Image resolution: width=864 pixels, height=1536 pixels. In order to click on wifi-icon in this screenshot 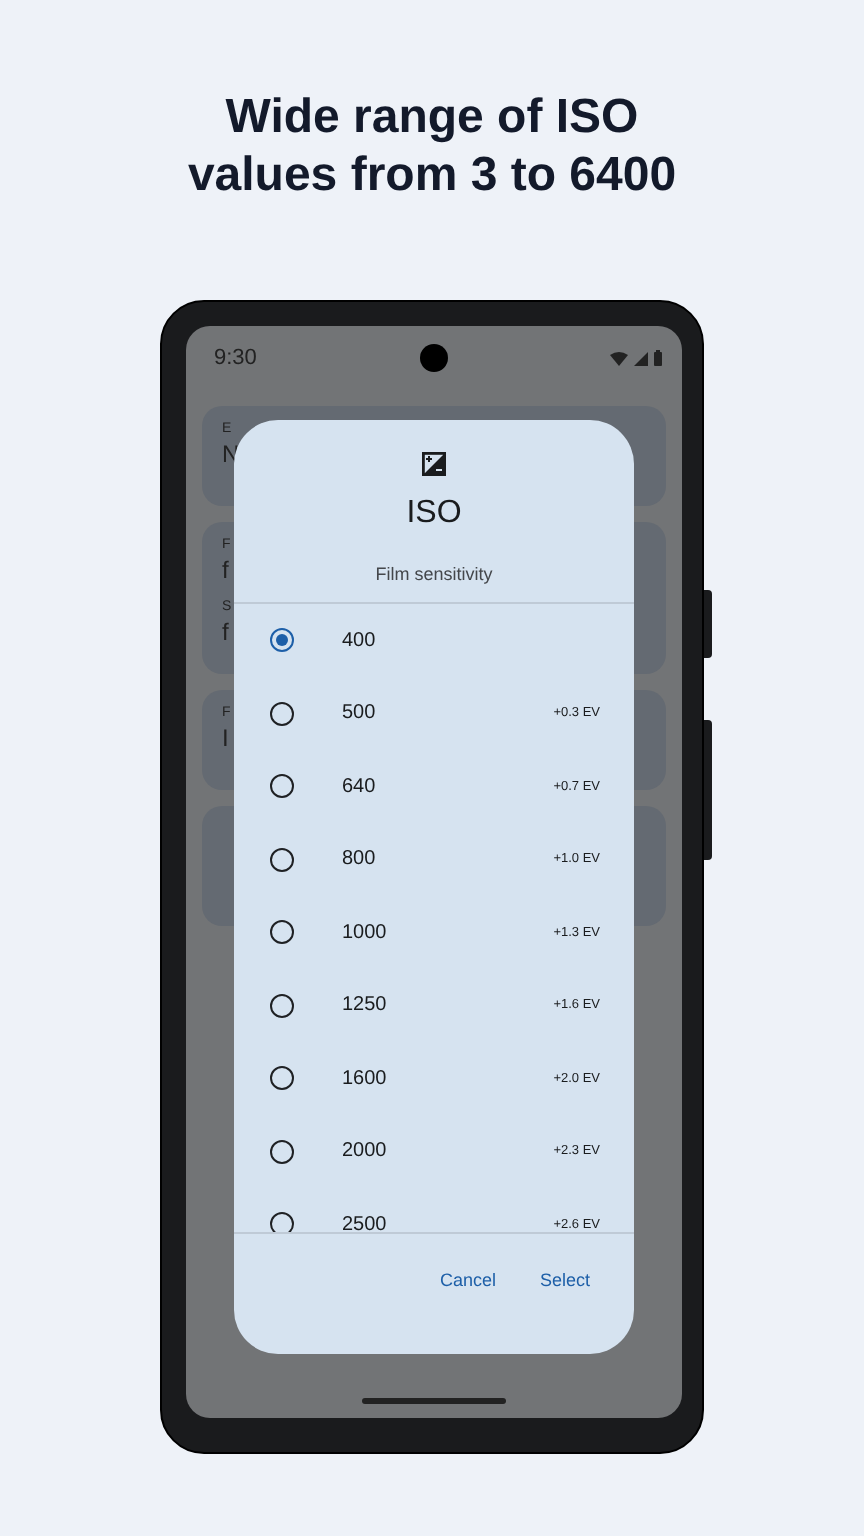, I will do `click(619, 358)`.